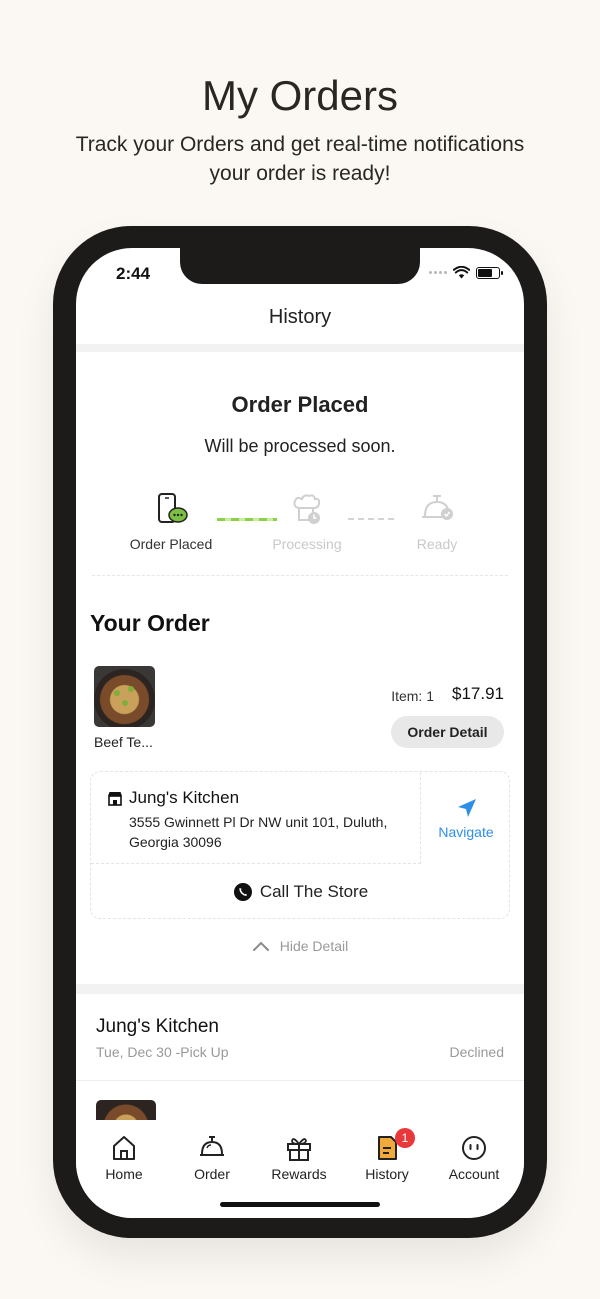 The height and width of the screenshot is (1299, 600). Describe the element at coordinates (314, 946) in the screenshot. I see `hide-detail-label: Hide Detail` at that location.